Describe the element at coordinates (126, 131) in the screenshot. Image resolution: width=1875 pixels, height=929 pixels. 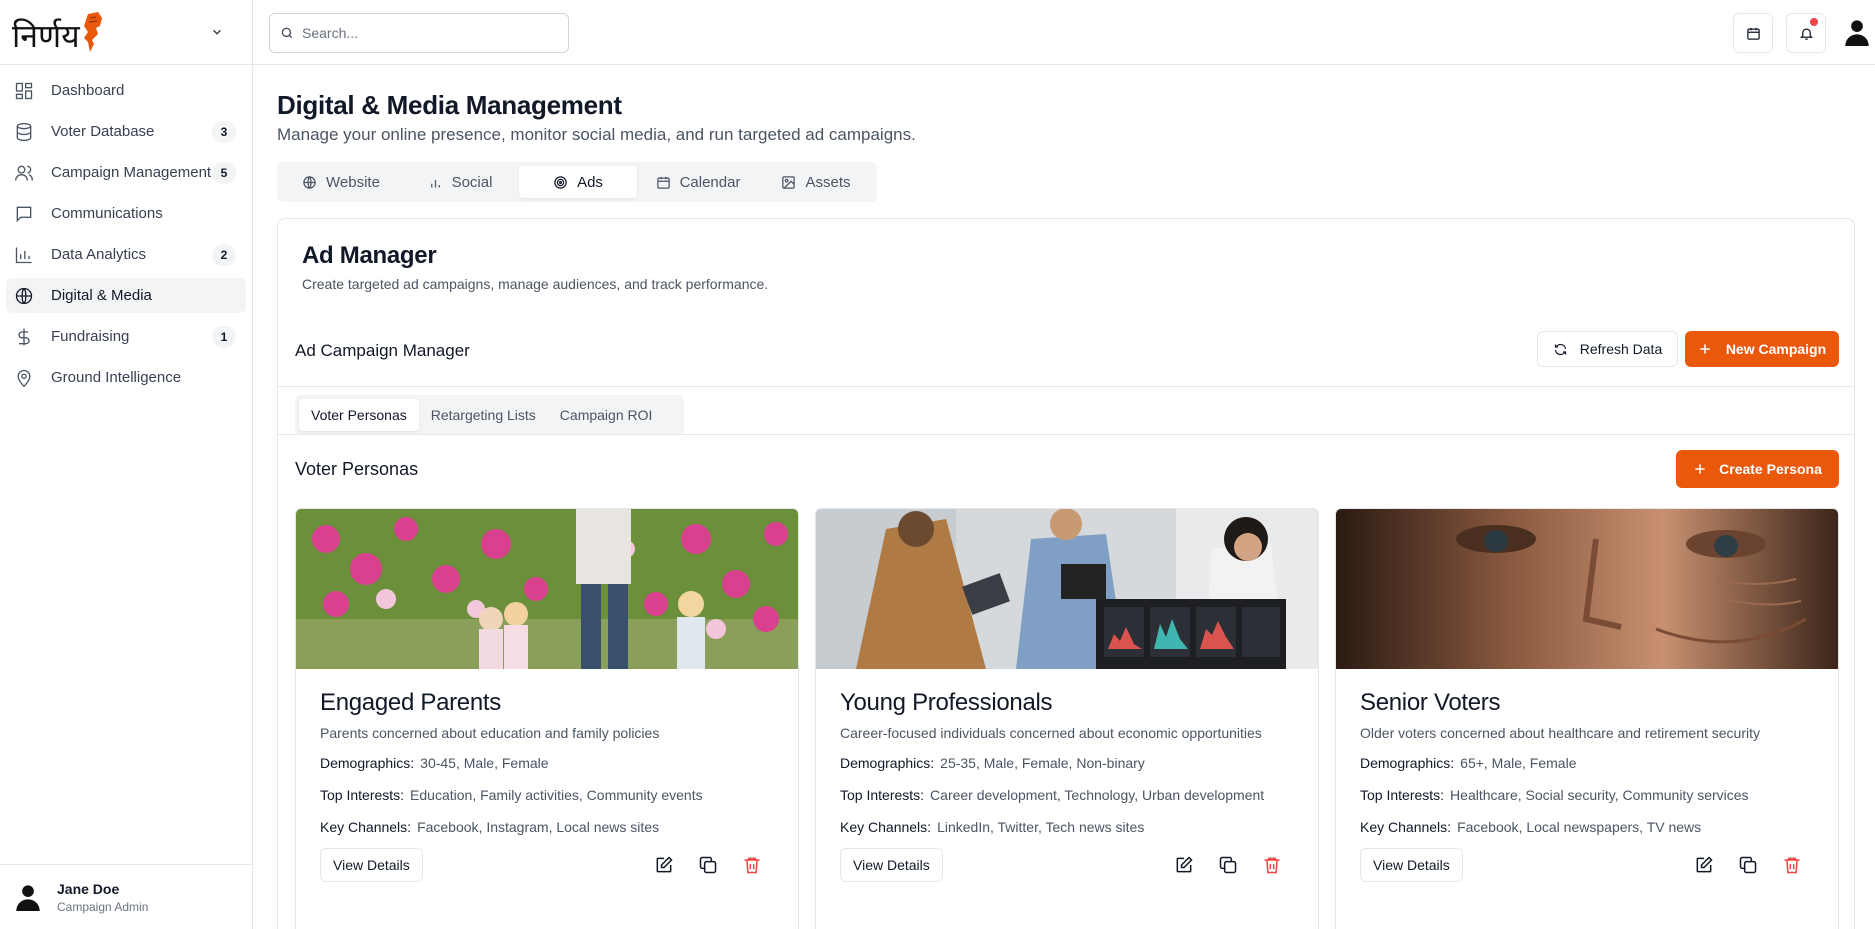
I see `sidebar-item-voter-database: Voter Database 3` at that location.